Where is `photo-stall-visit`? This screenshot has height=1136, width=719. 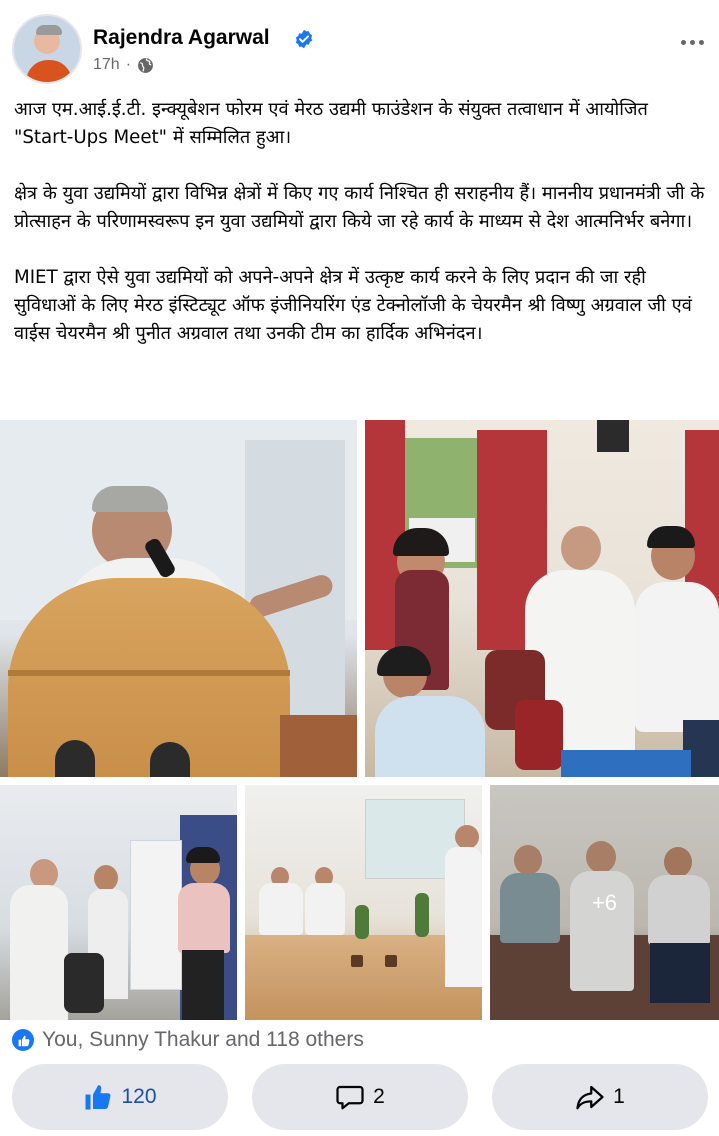 photo-stall-visit is located at coordinates (118, 902).